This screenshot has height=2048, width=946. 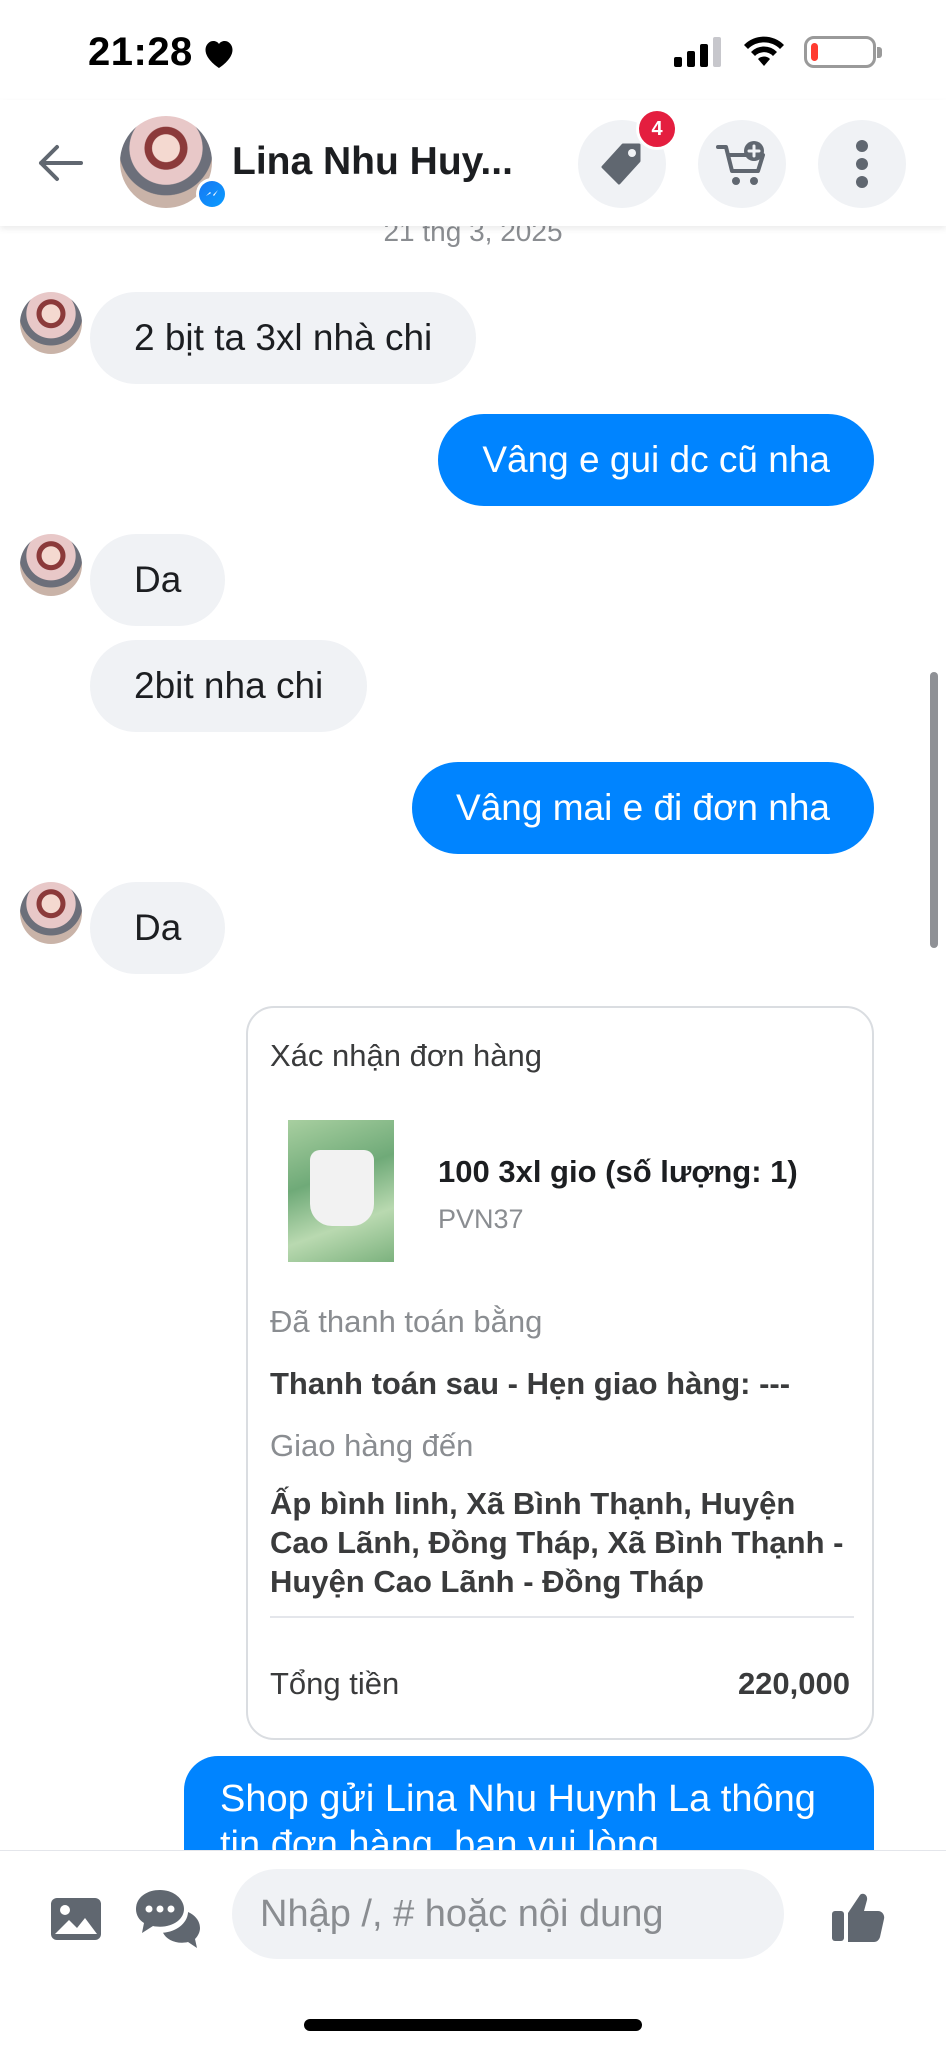 What do you see at coordinates (473, 2025) in the screenshot?
I see `home-indicator` at bounding box center [473, 2025].